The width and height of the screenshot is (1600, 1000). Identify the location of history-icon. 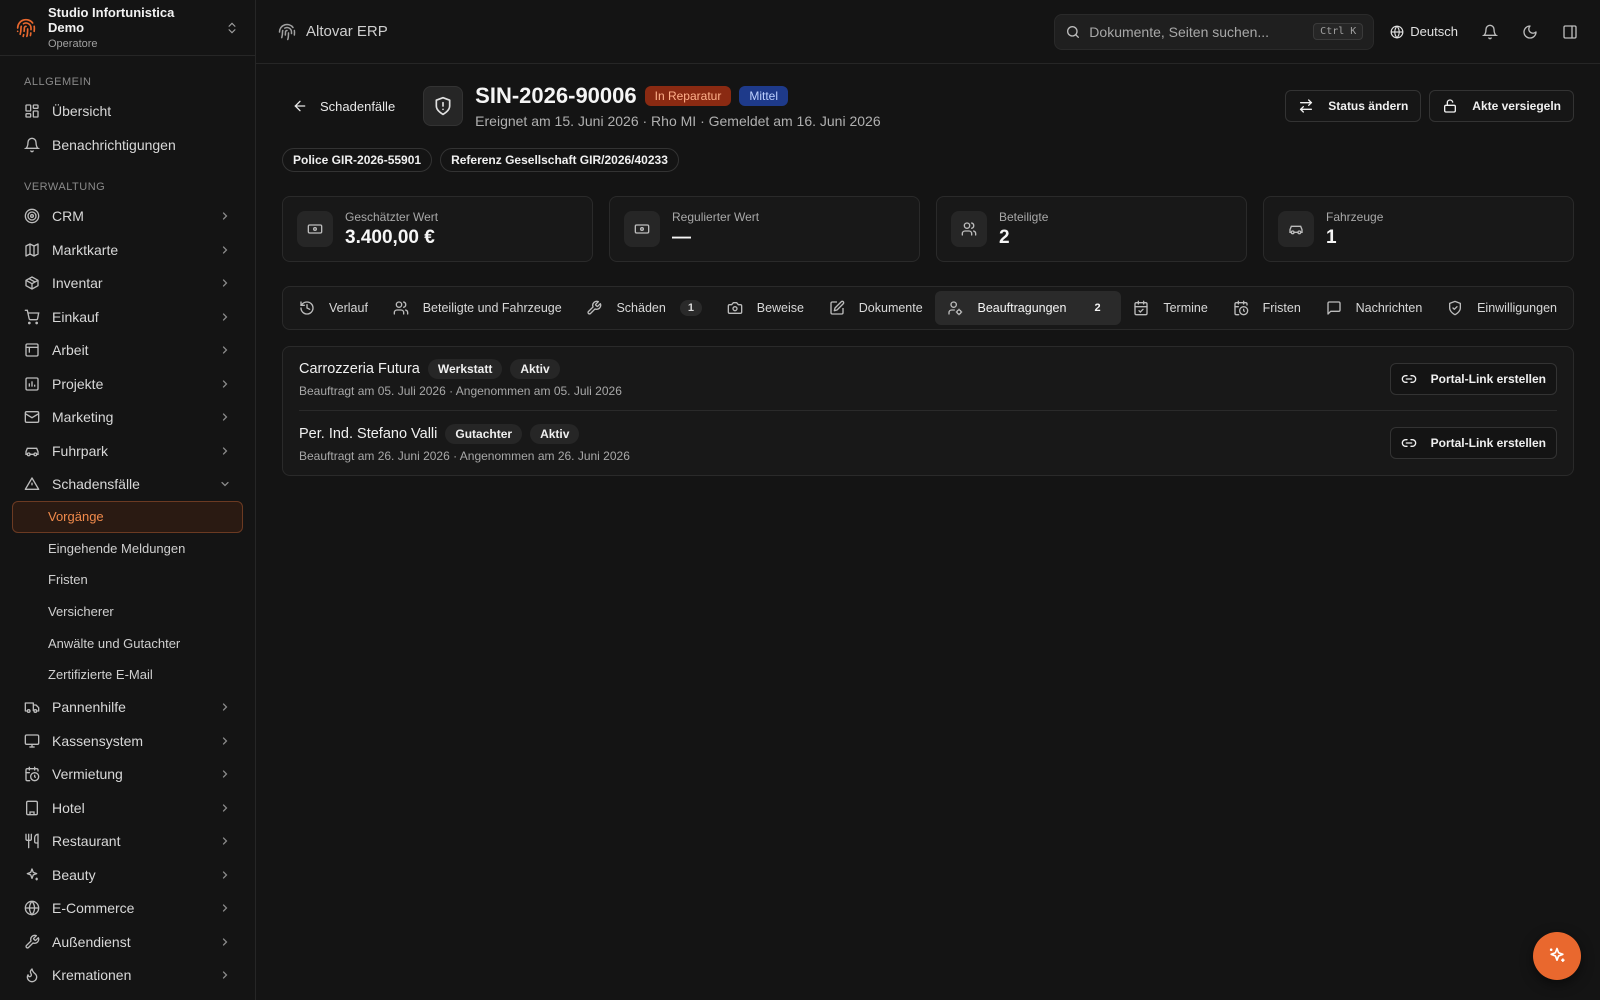
(307, 308).